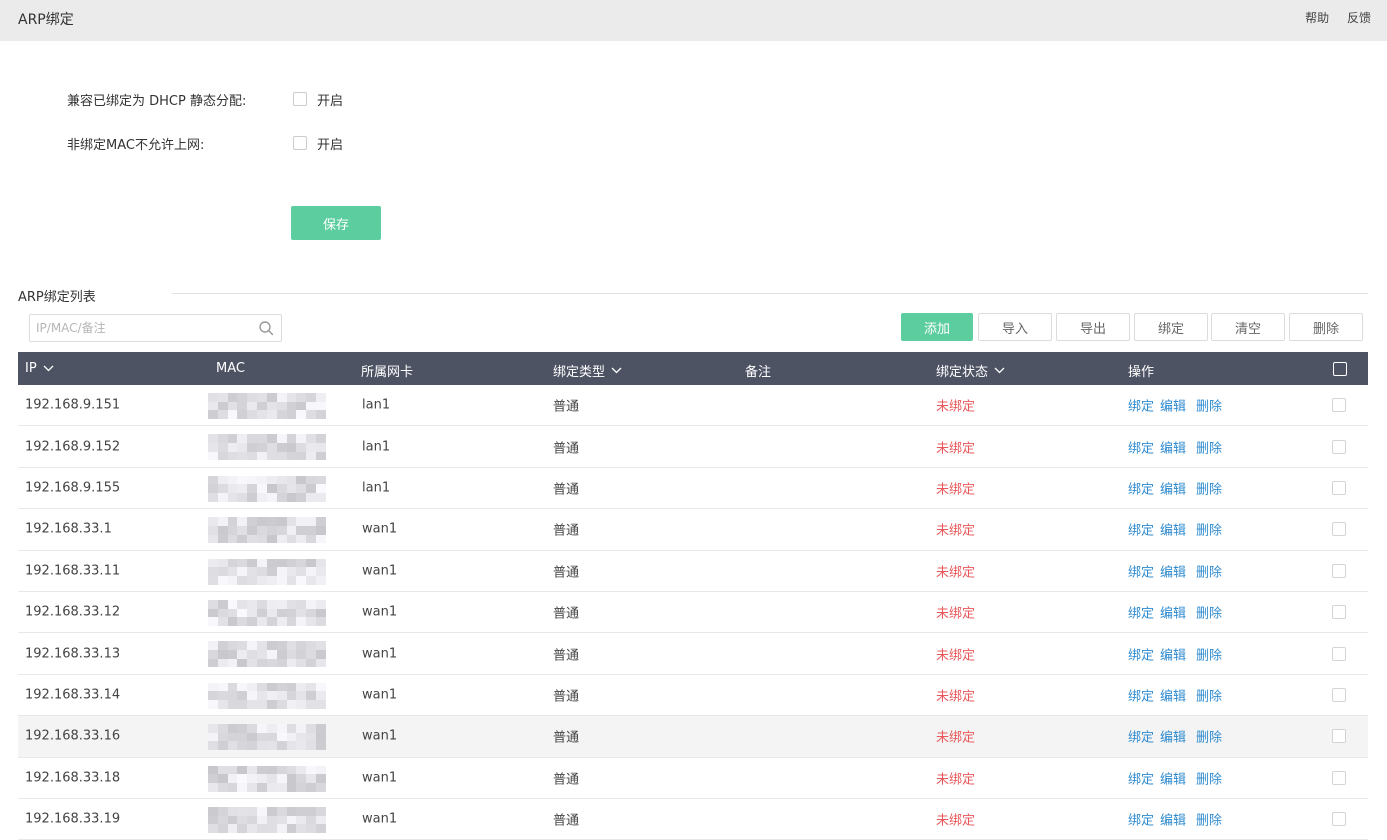 The width and height of the screenshot is (1387, 840). Describe the element at coordinates (205, 143) in the screenshot. I see `nonbind-setting-row: 非绑定MAC不允许上网: 开启` at that location.